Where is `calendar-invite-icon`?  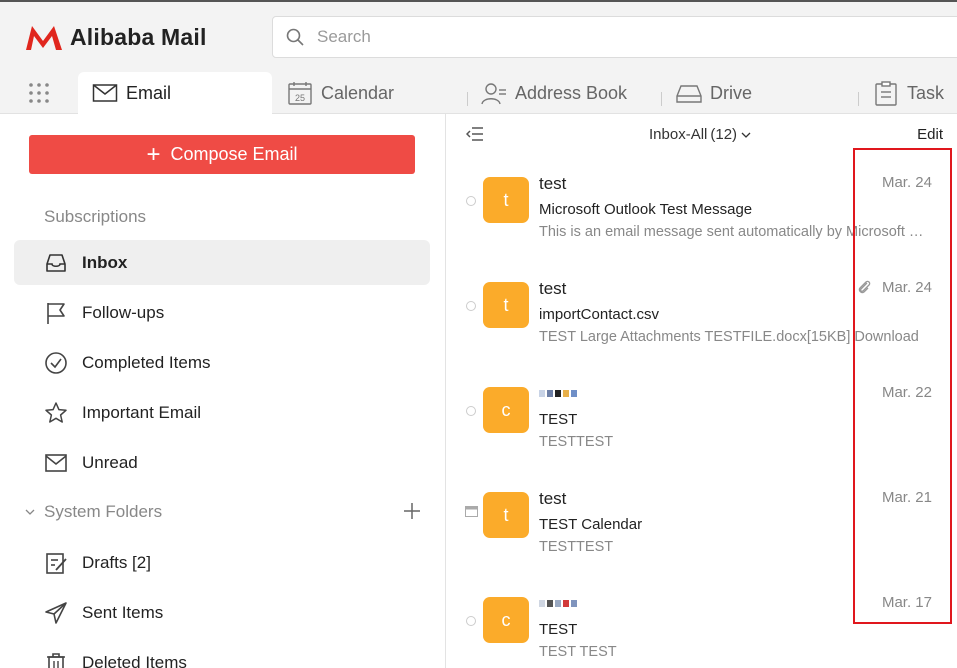 calendar-invite-icon is located at coordinates (471, 511).